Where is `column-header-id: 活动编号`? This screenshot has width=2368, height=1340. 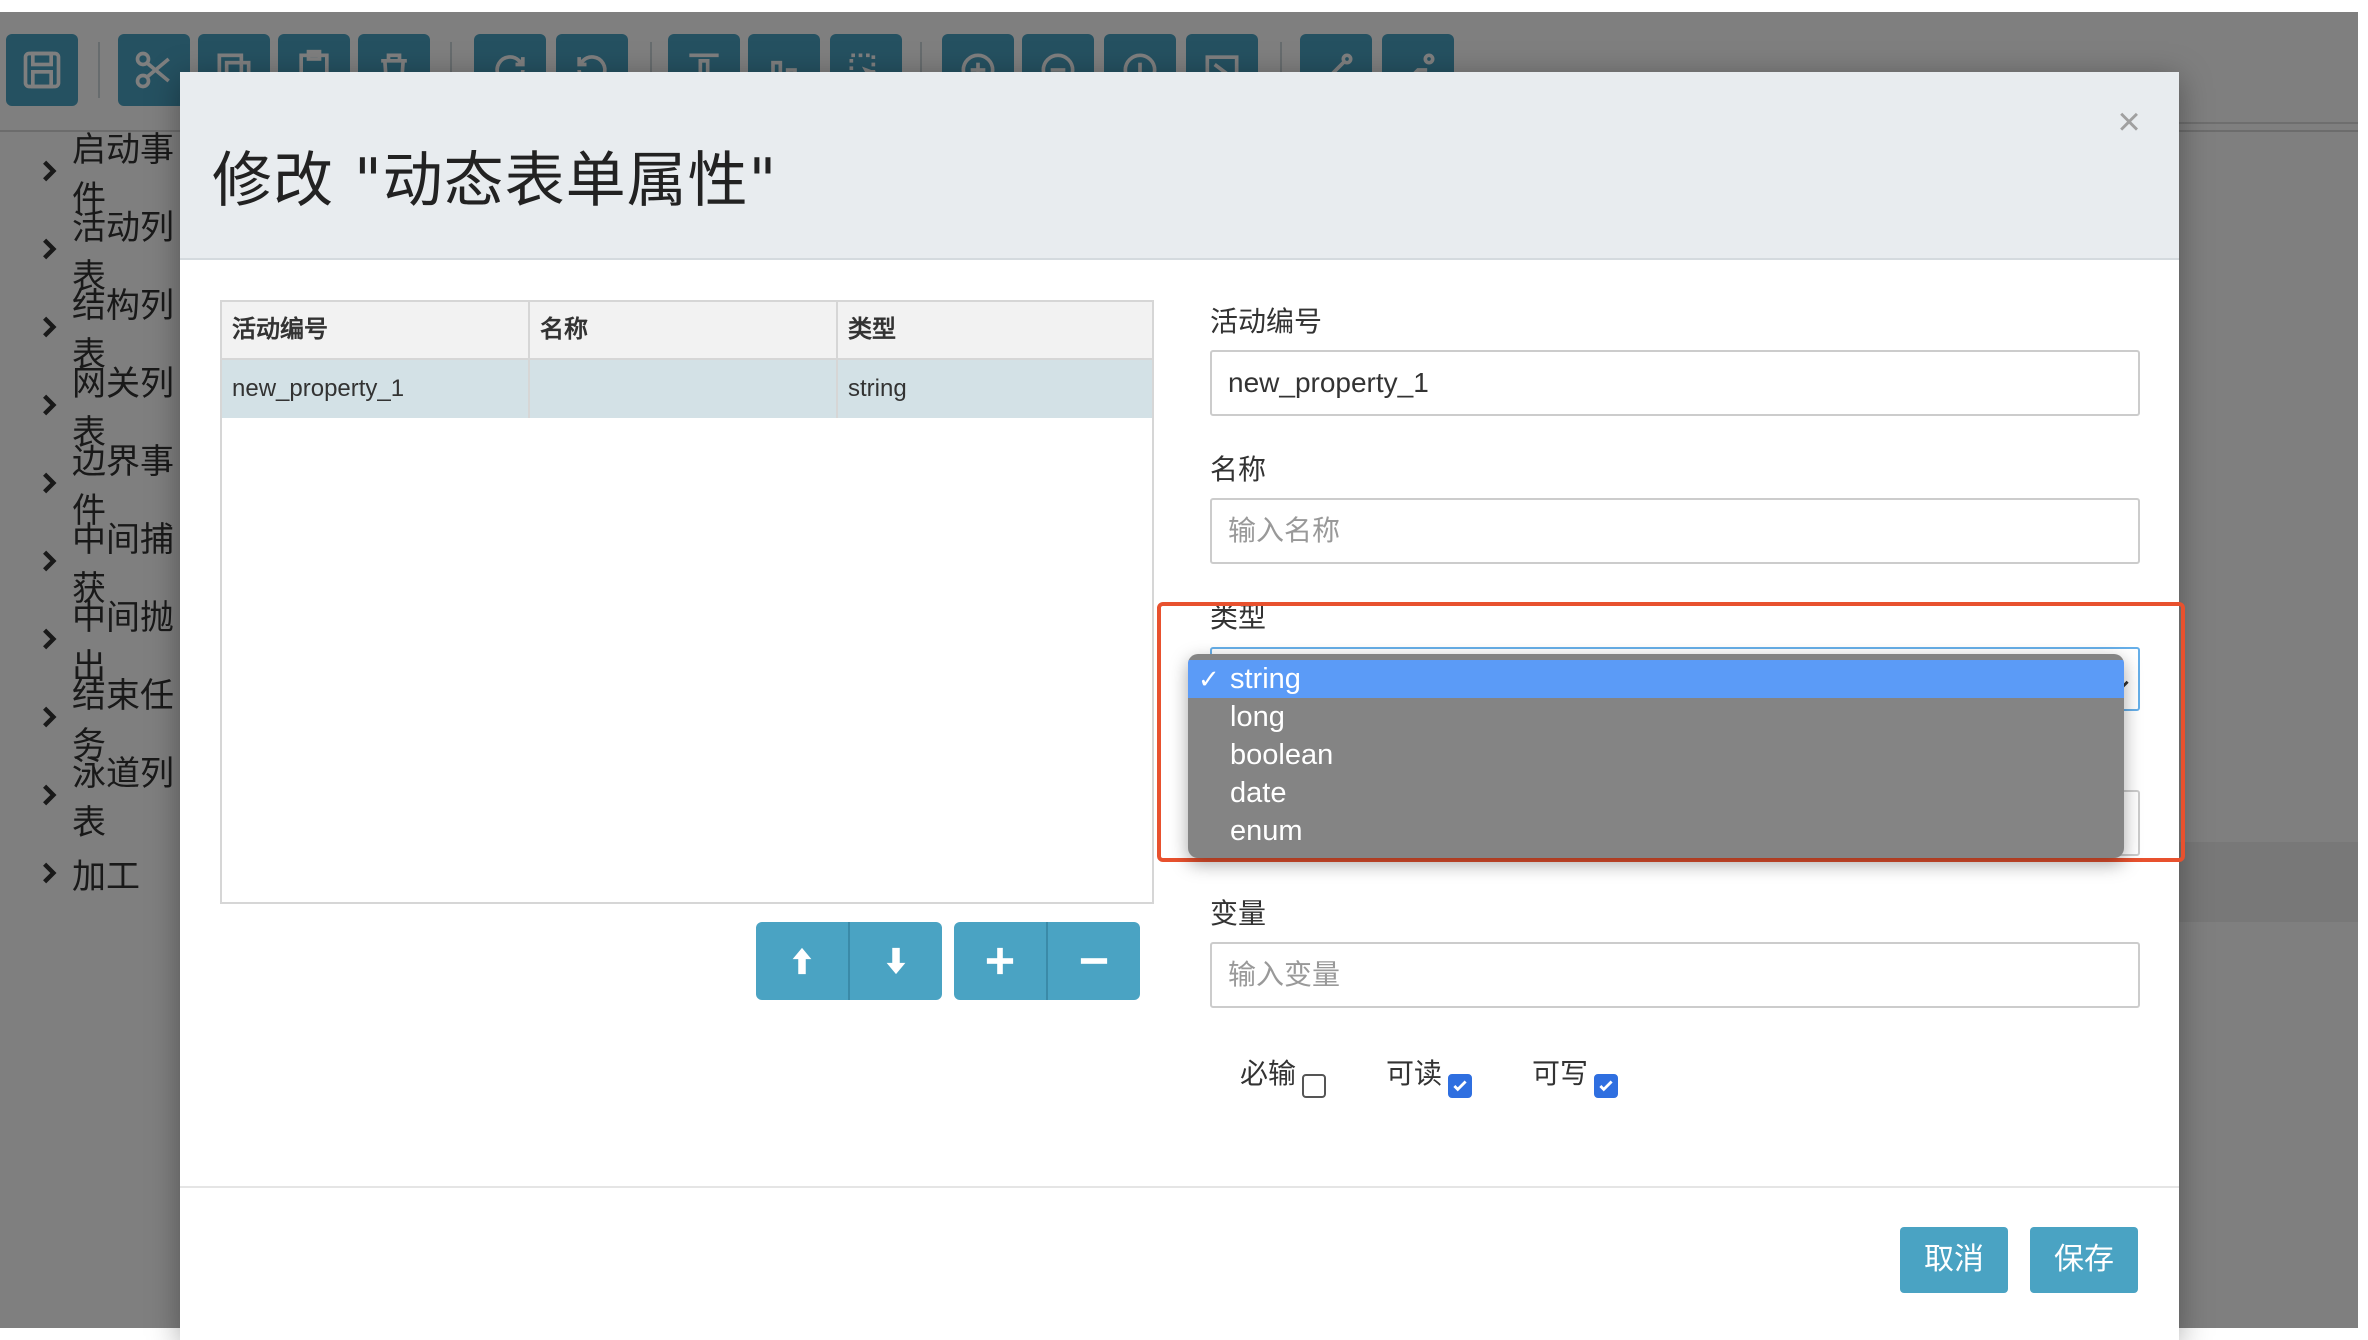 column-header-id: 活动编号 is located at coordinates (376, 330).